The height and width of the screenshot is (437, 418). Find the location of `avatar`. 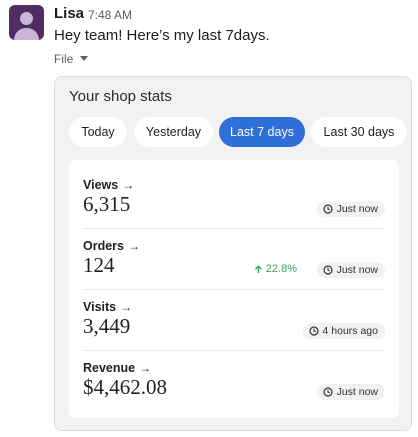

avatar is located at coordinates (26, 22).